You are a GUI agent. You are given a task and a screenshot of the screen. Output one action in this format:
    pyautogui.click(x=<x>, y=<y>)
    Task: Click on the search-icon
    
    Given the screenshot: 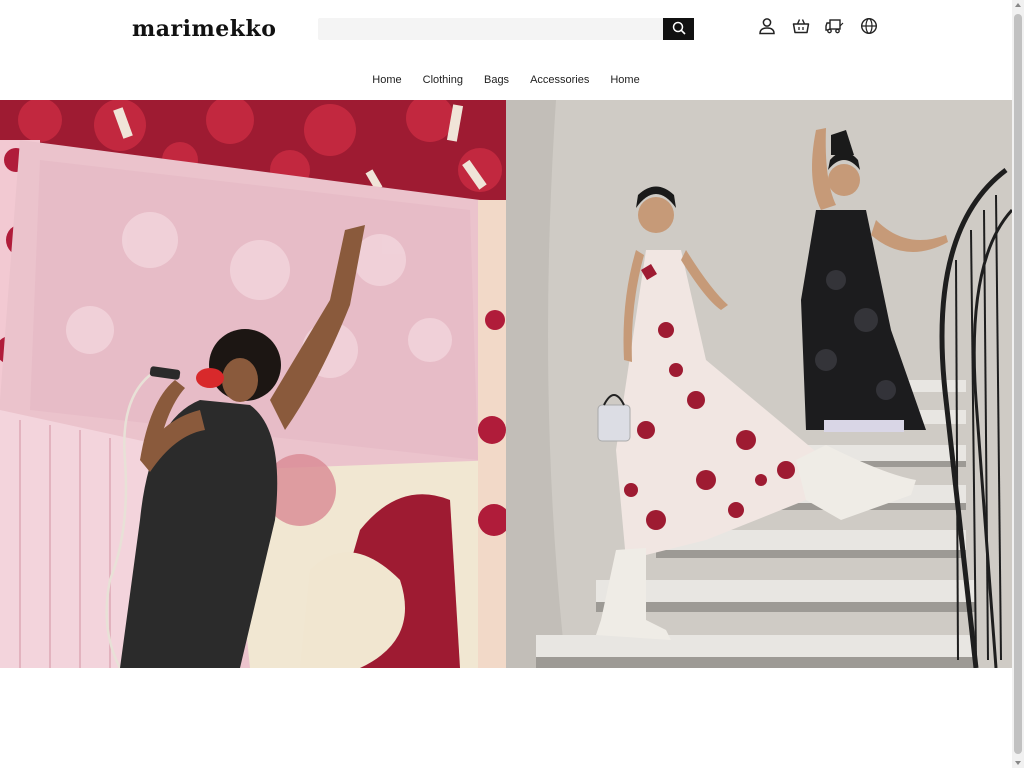 What is the action you would take?
    pyautogui.click(x=679, y=29)
    